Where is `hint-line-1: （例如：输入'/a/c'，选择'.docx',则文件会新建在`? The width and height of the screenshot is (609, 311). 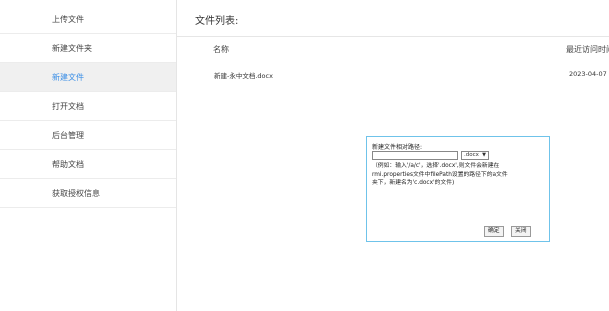
hint-line-1: （例如：输入'/a/c'，选择'.docx',则文件会新建在 is located at coordinates (436, 166).